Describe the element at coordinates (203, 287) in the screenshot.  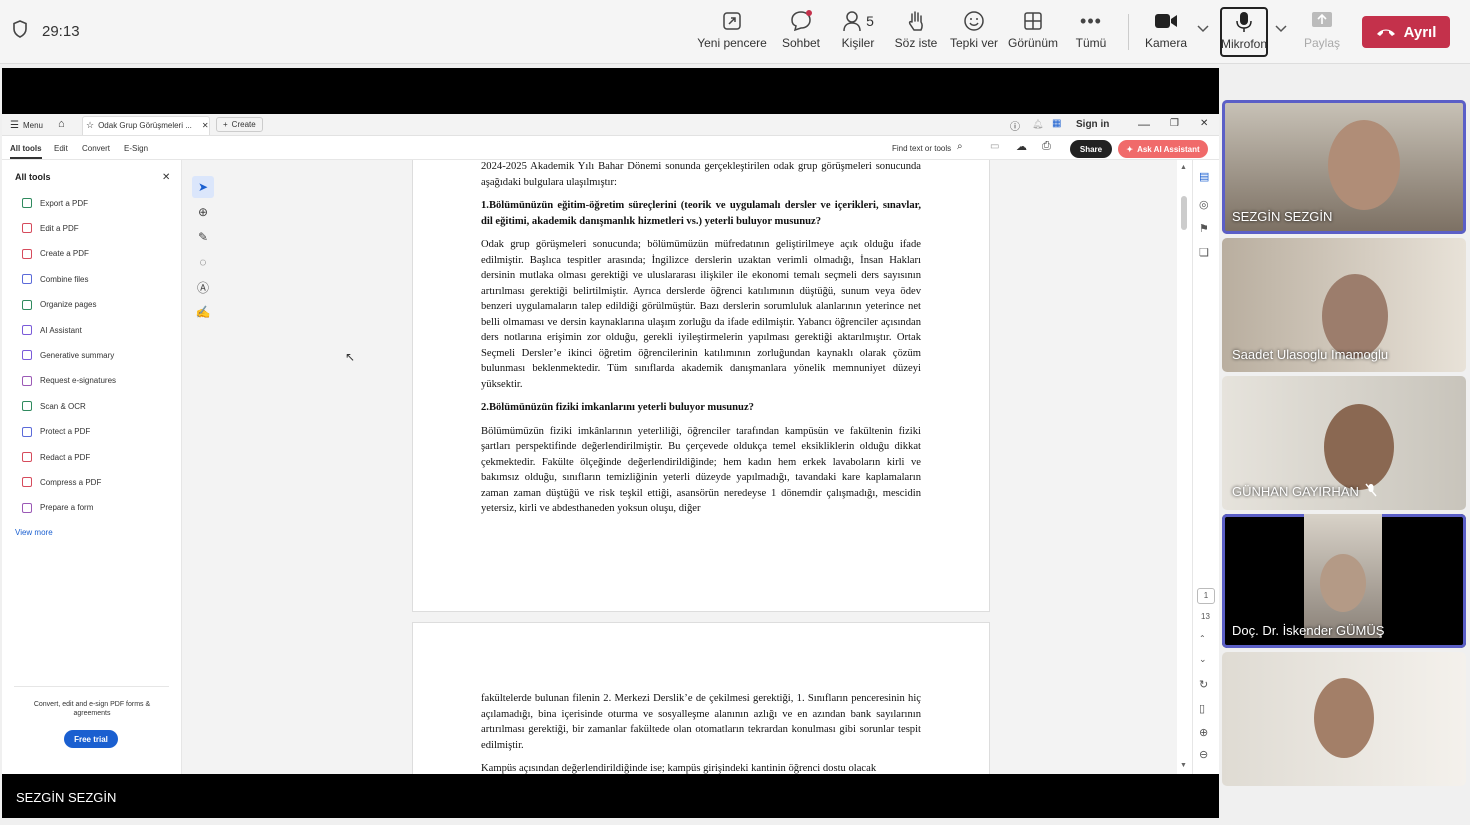
I see `text-box-icon: Ⓐ` at that location.